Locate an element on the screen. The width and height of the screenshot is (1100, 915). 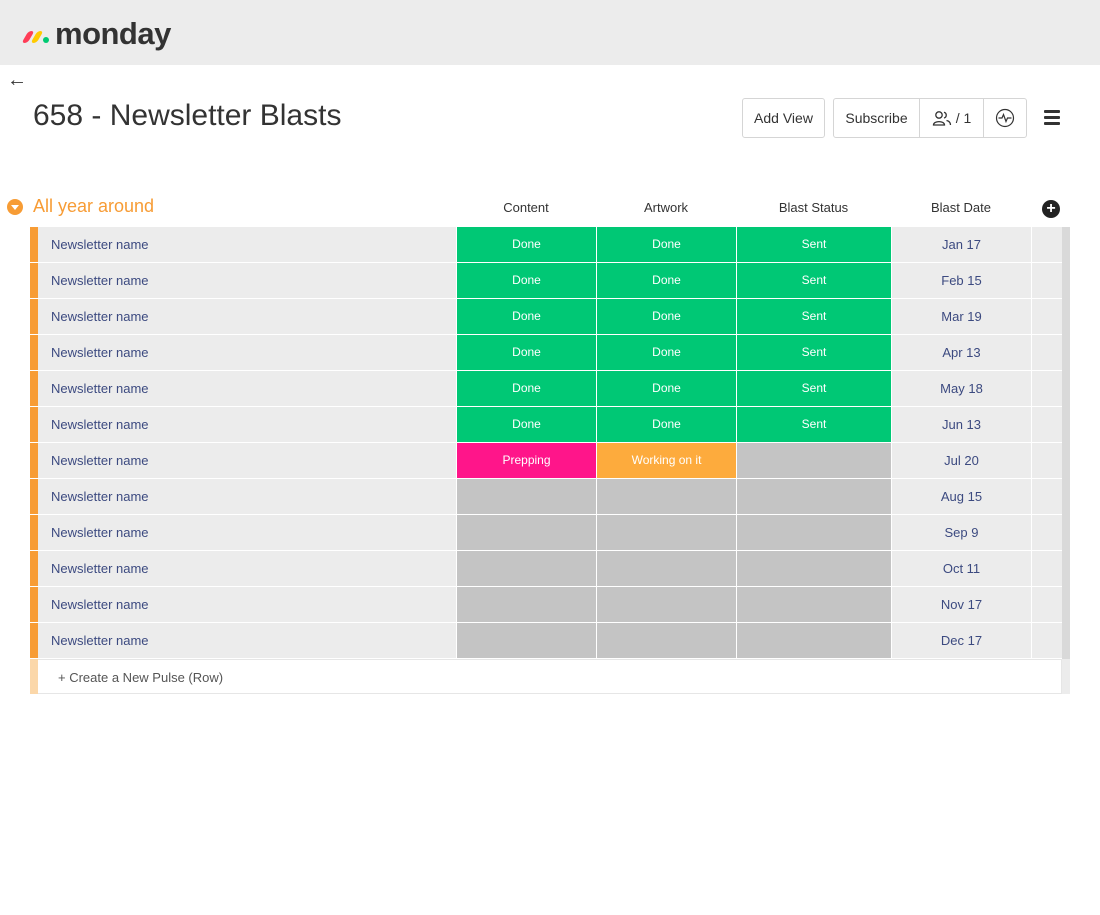
create-pulse-input: + Create a New Pulse (Row) is located at coordinates (550, 676).